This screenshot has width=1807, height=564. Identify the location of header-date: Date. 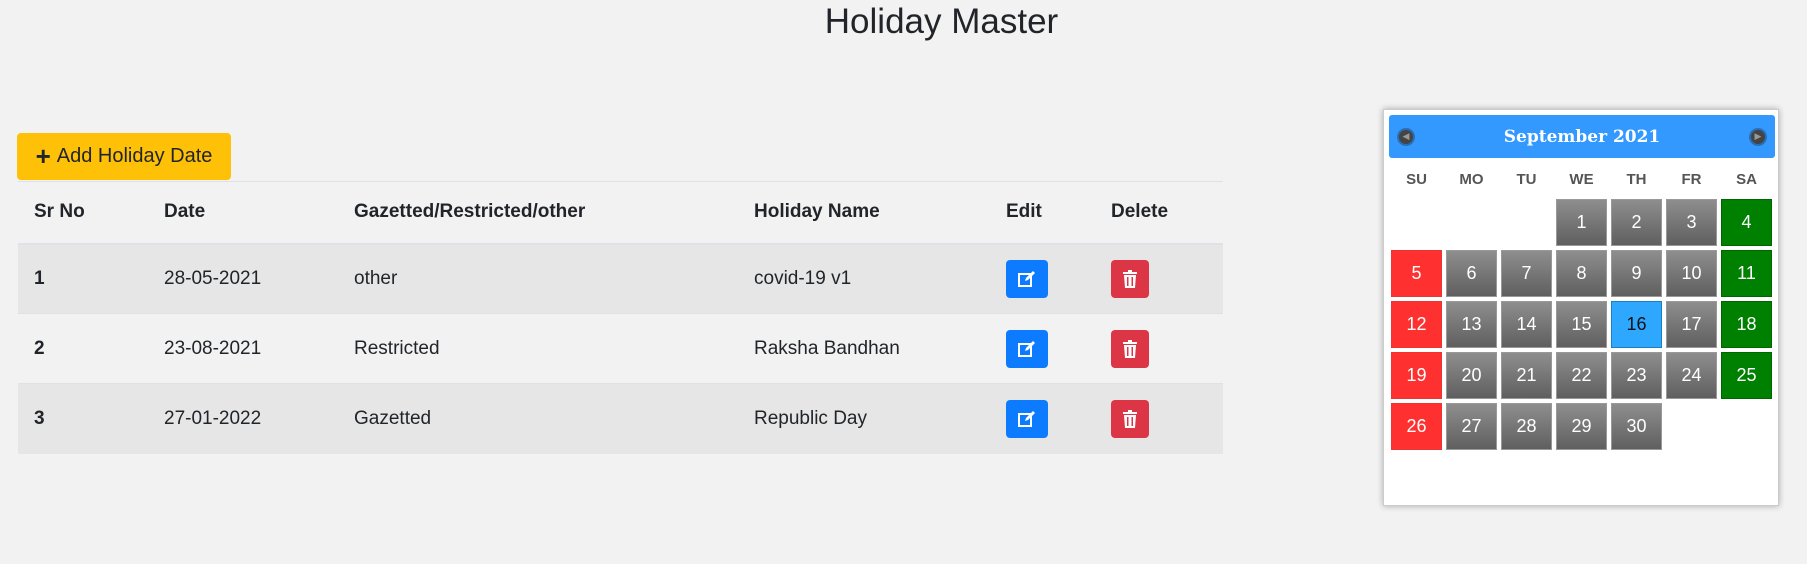
(243, 213).